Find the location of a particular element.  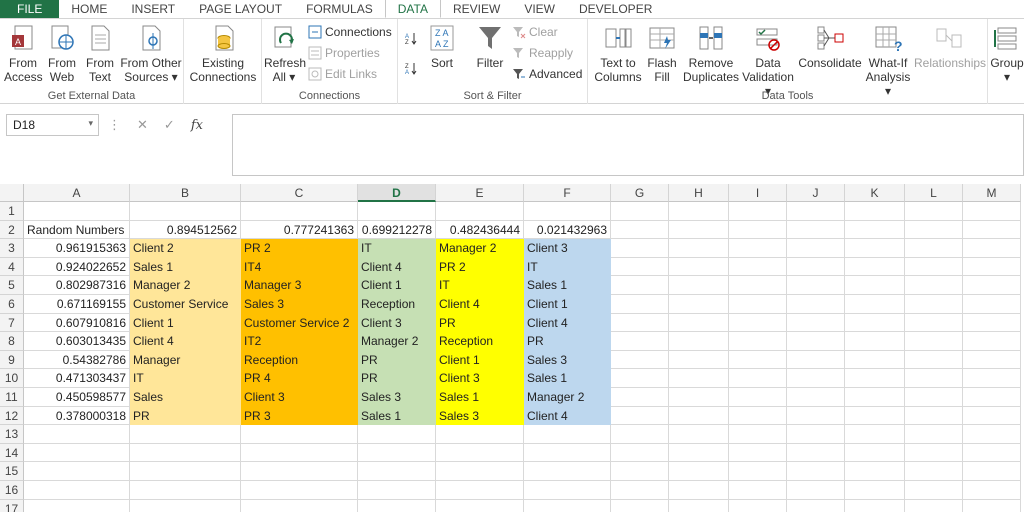

cell-d4: Client 4 is located at coordinates (397, 267).